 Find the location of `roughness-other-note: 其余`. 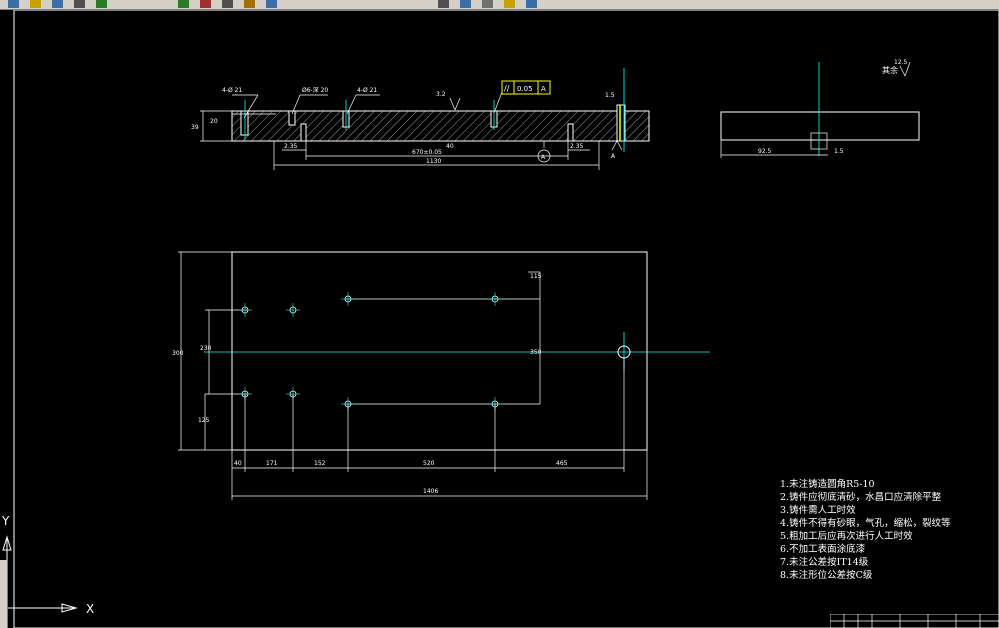

roughness-other-note: 其余 is located at coordinates (890, 70).